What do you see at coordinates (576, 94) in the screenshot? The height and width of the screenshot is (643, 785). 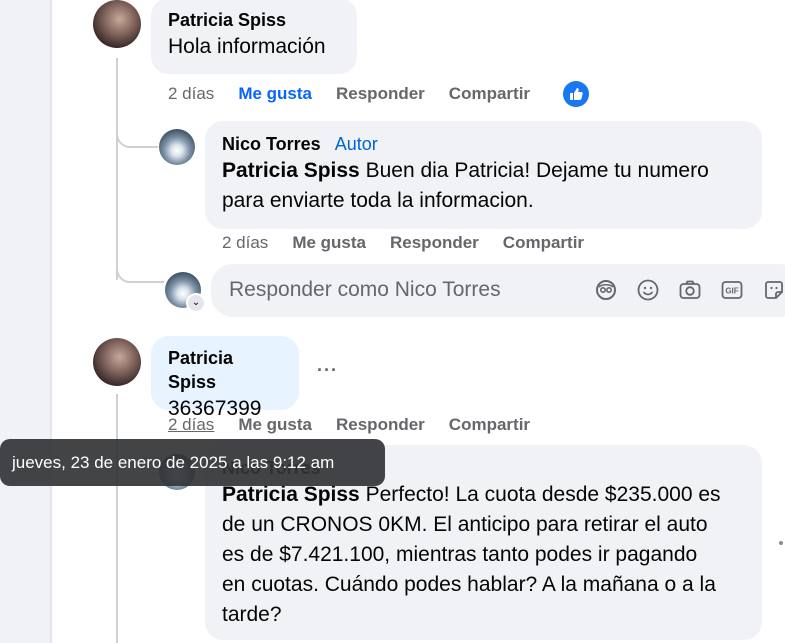 I see `thumbs-up-icon` at bounding box center [576, 94].